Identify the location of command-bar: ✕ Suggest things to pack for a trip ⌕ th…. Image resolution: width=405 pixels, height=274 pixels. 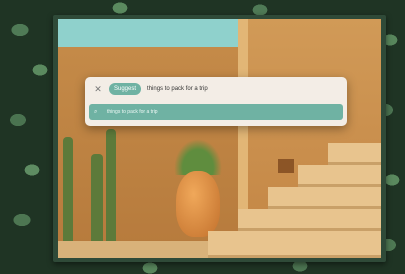
(216, 101).